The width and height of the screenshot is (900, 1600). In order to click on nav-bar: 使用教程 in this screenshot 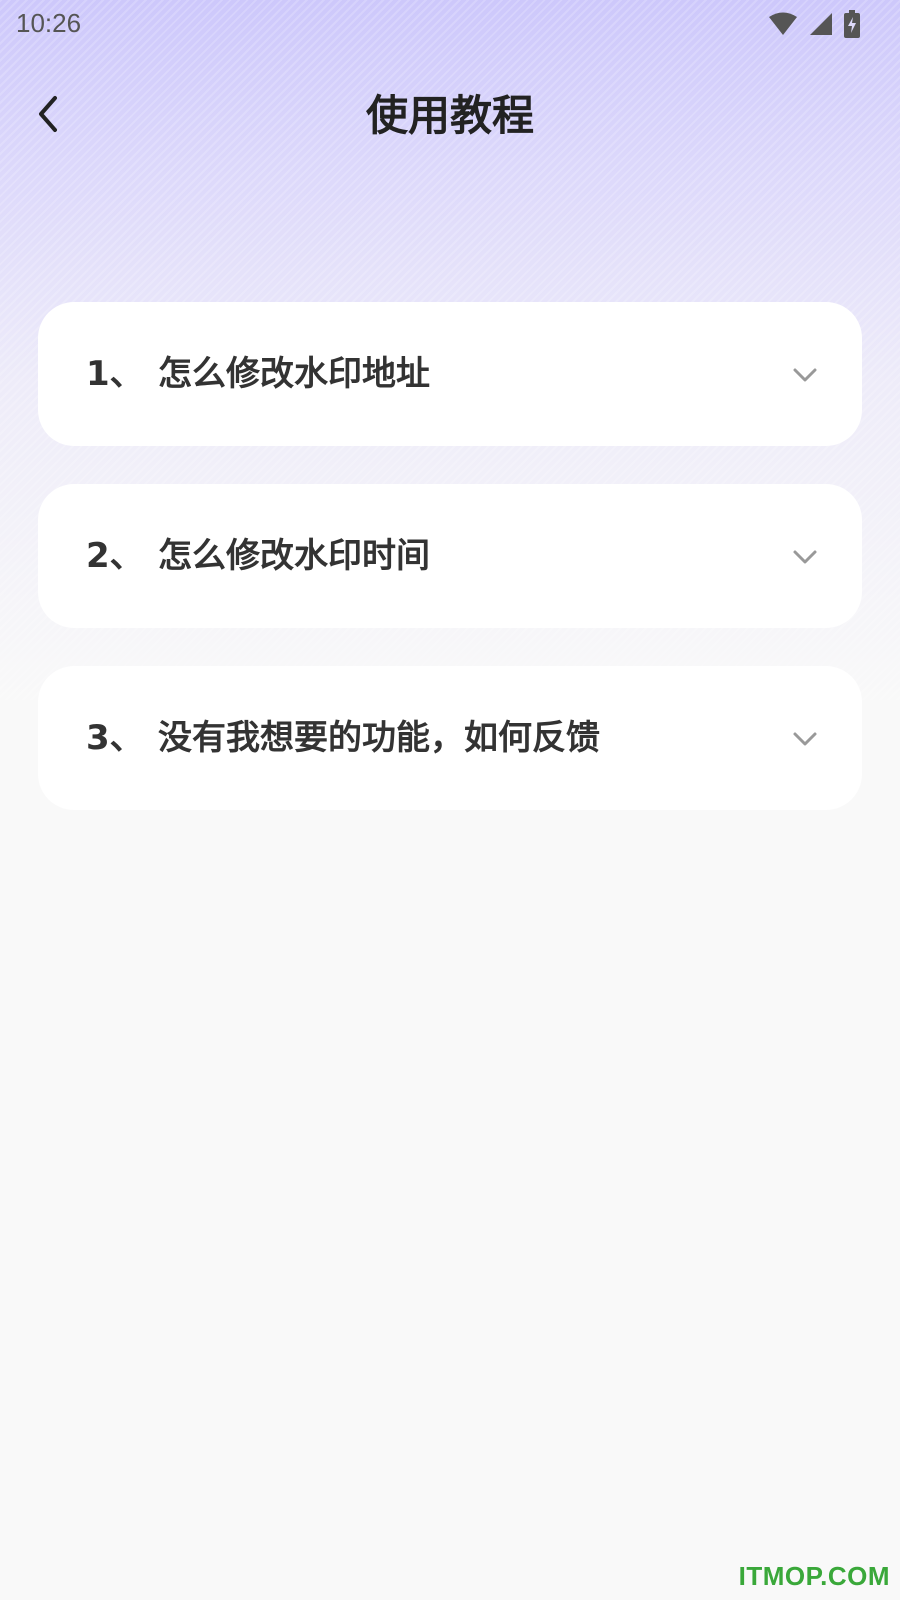, I will do `click(450, 116)`.